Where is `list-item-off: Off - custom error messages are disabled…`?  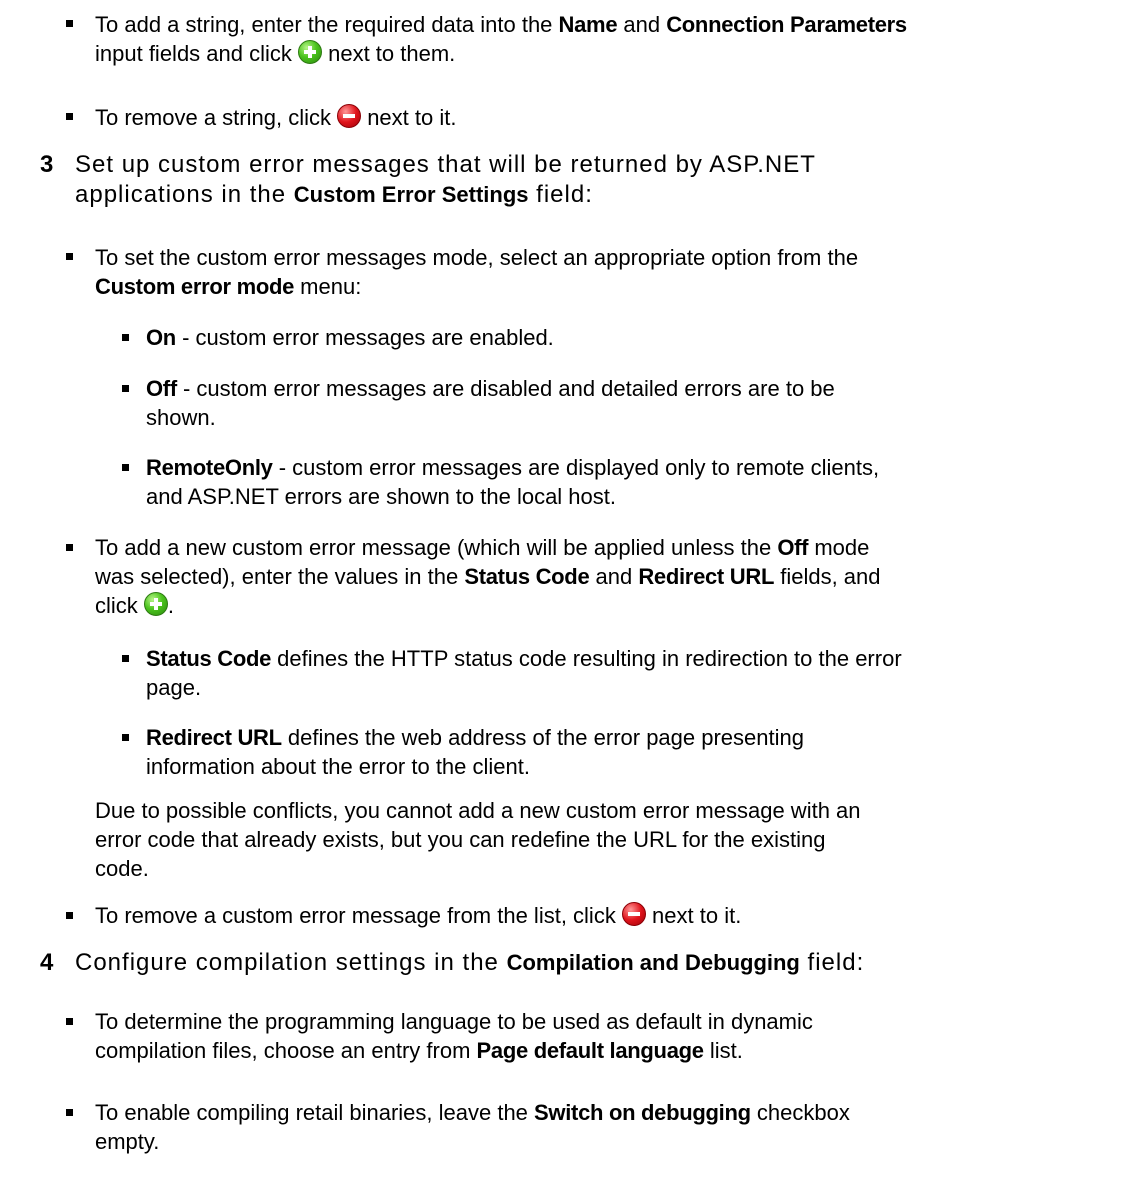
list-item-off: Off - custom error messages are disabled… is located at coordinates (490, 403).